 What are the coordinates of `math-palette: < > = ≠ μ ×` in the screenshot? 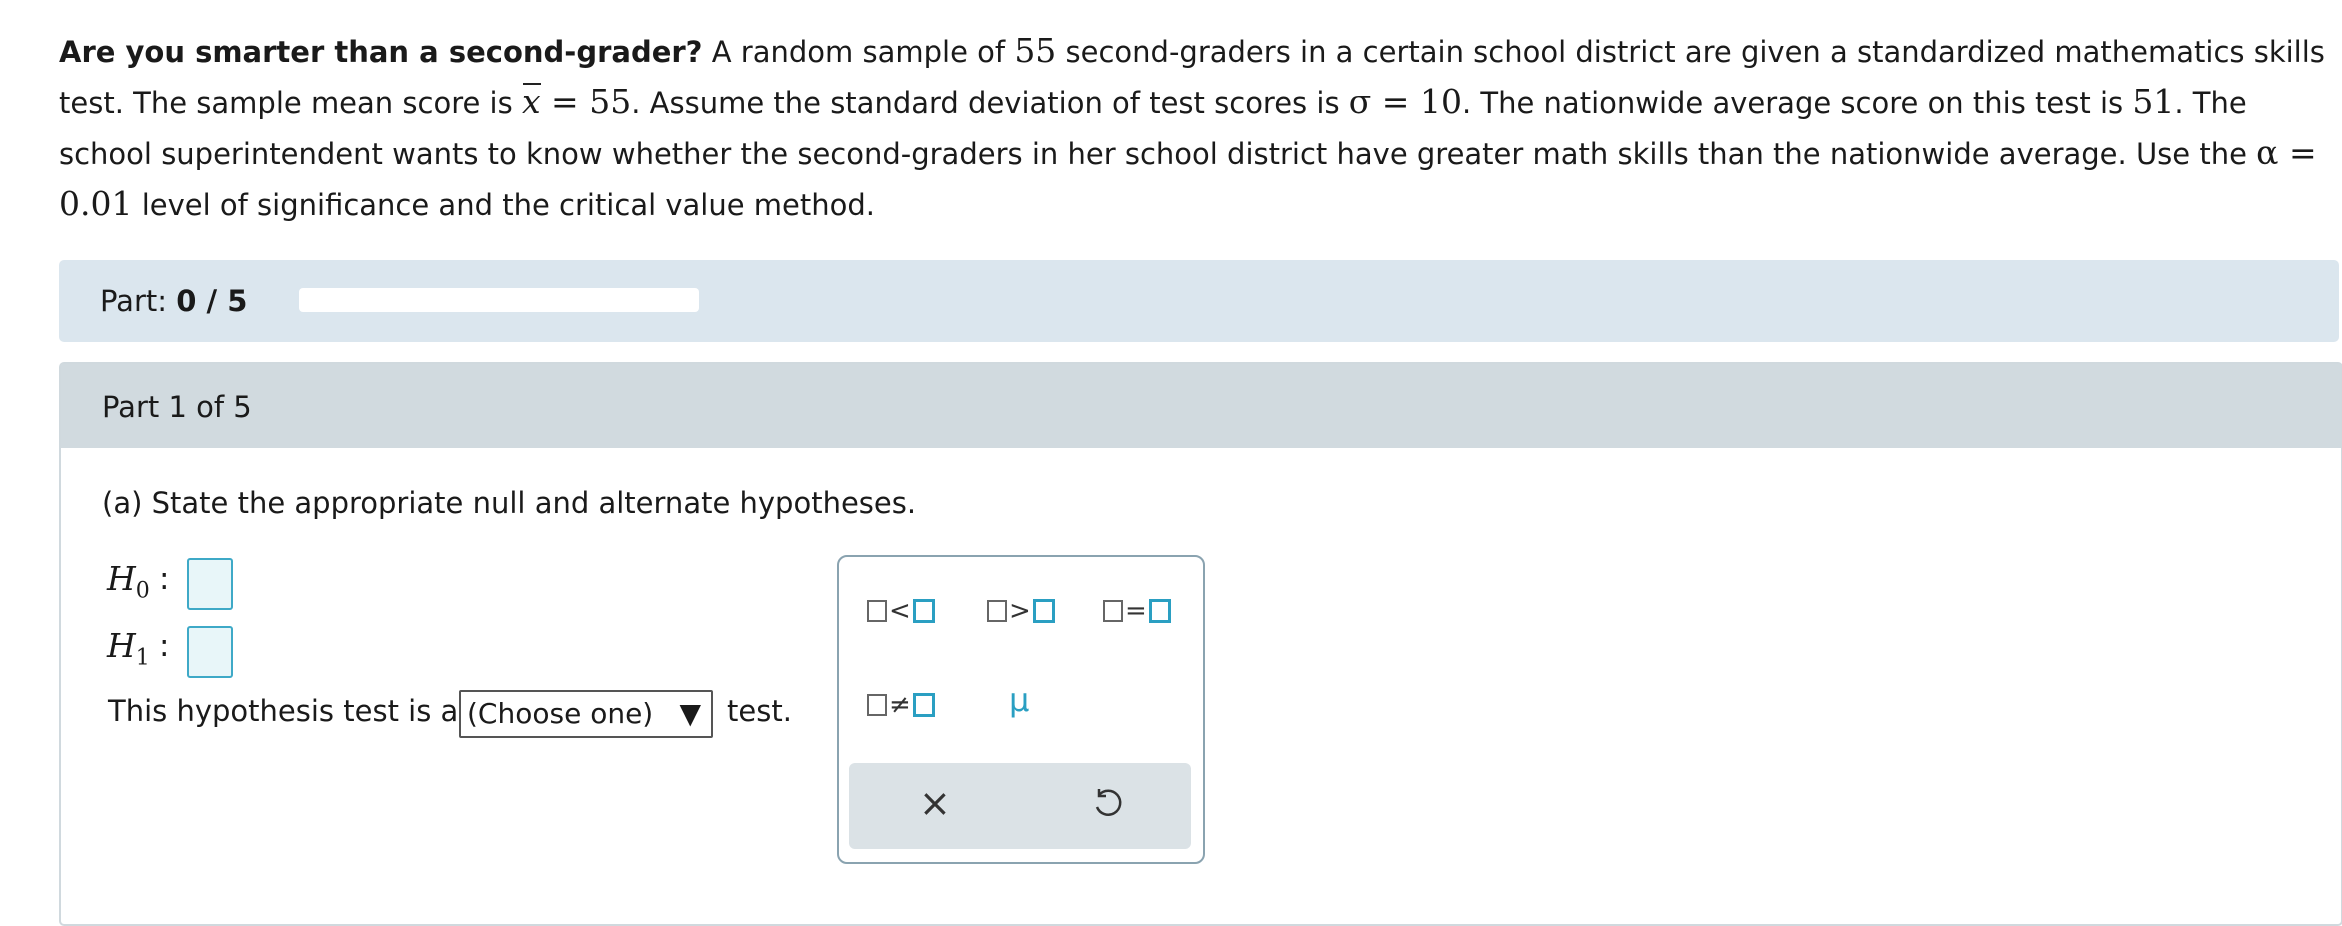 It's located at (1021, 709).